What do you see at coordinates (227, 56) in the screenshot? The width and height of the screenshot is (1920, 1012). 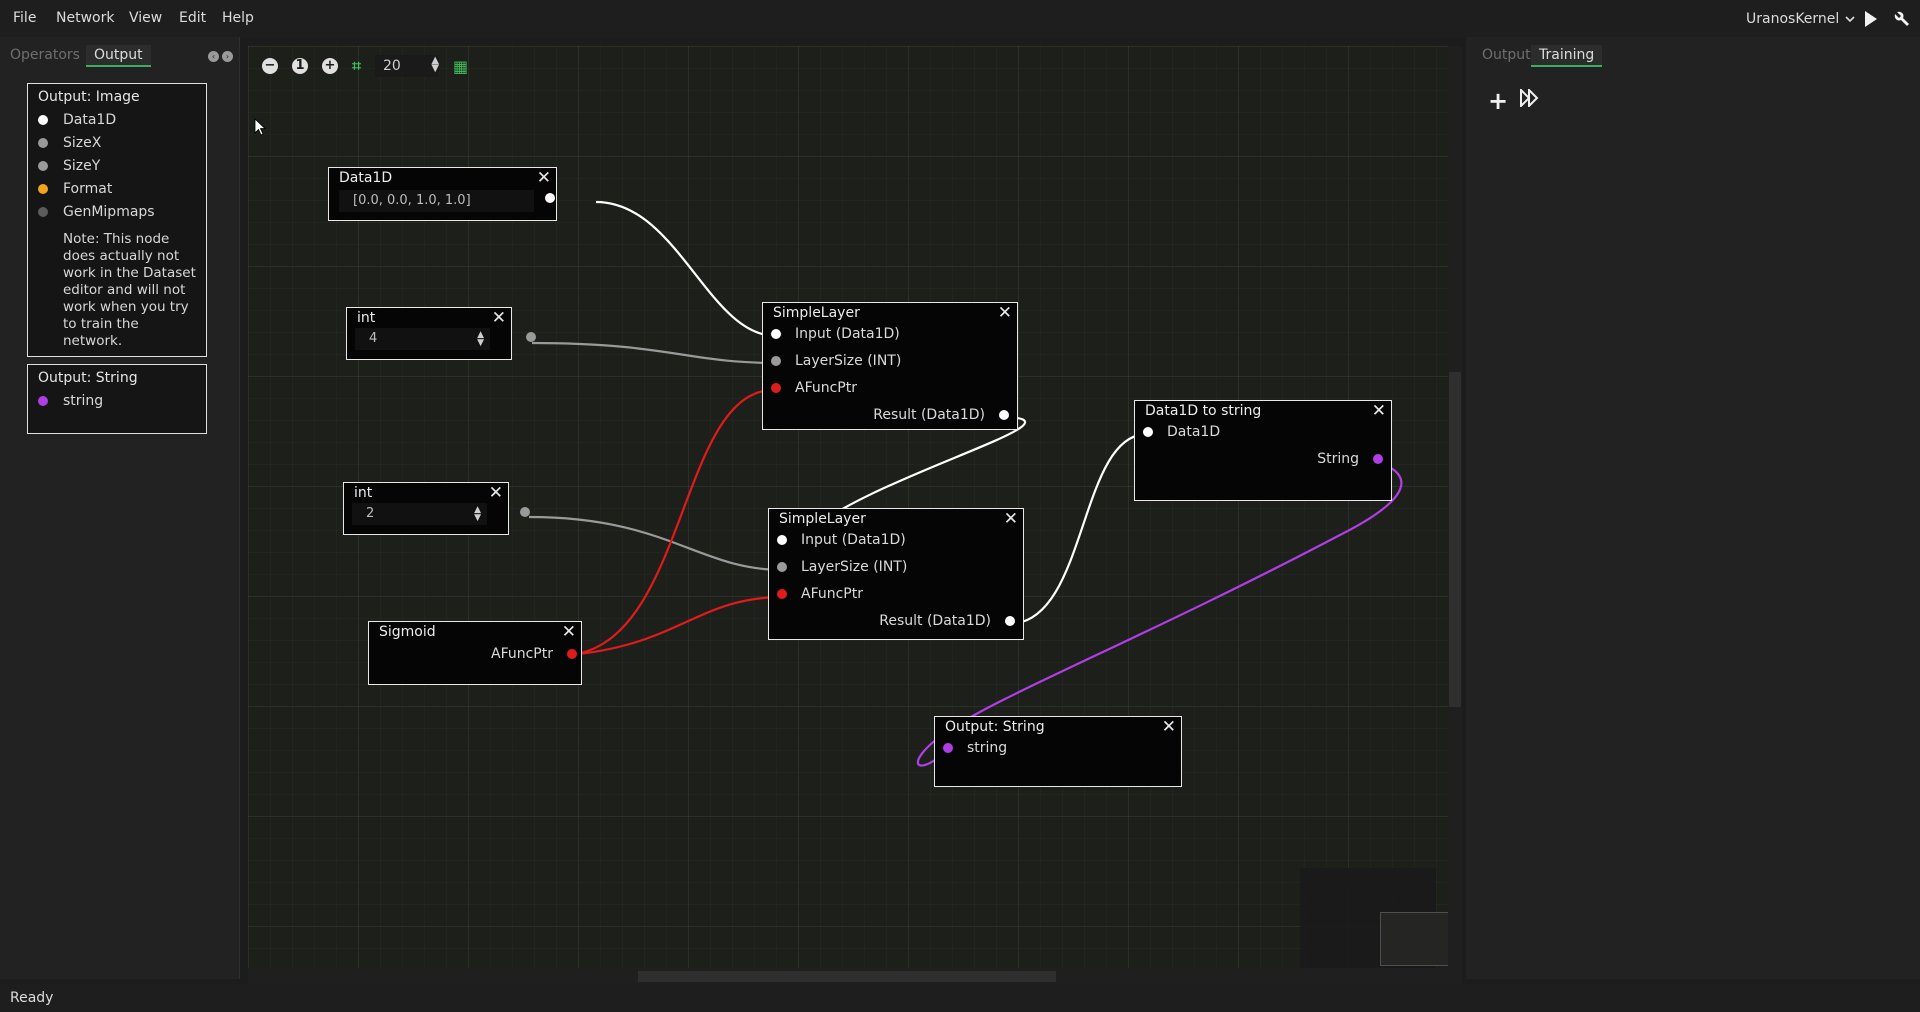 I see `chevron-right-icon: ›` at bounding box center [227, 56].